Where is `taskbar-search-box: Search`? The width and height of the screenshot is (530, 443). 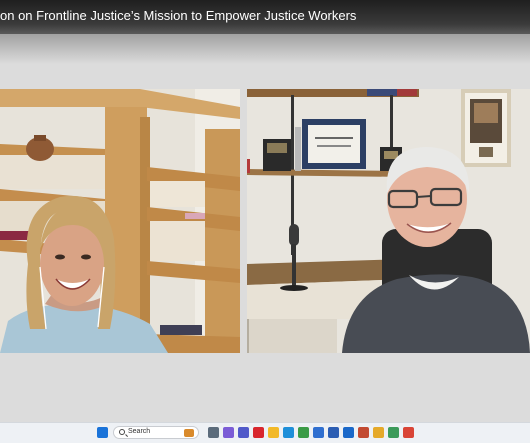 taskbar-search-box: Search is located at coordinates (156, 432).